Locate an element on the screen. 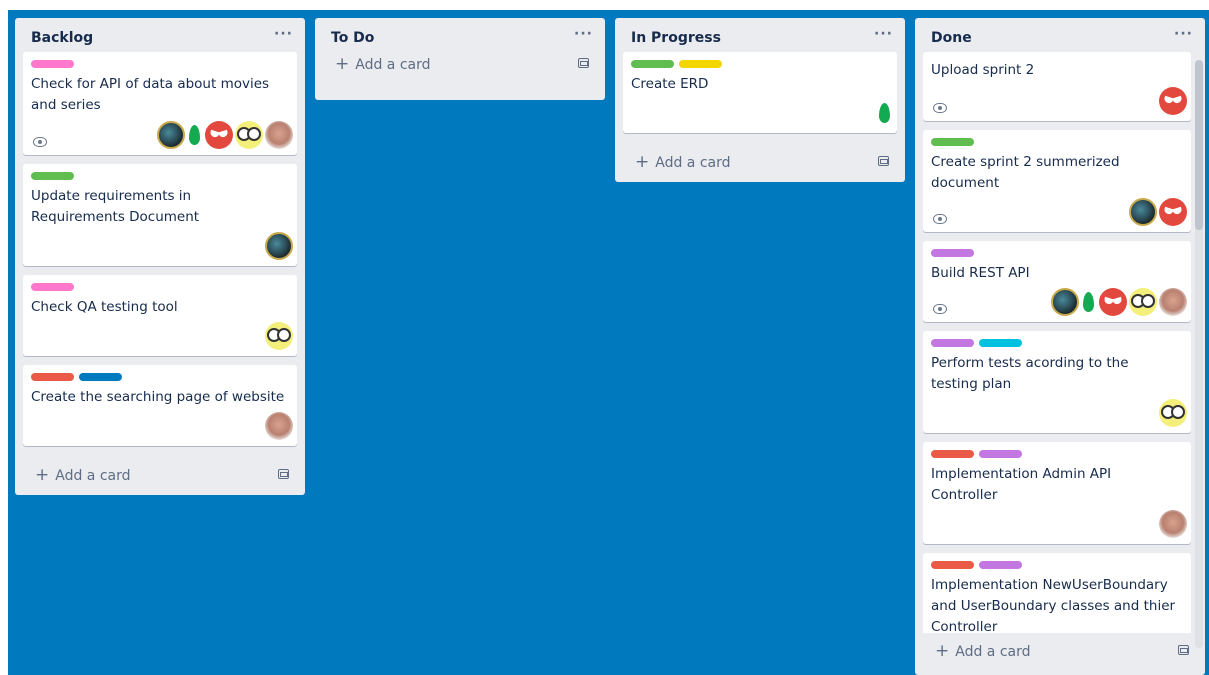  list-header: In Progress ··· is located at coordinates (760, 35).